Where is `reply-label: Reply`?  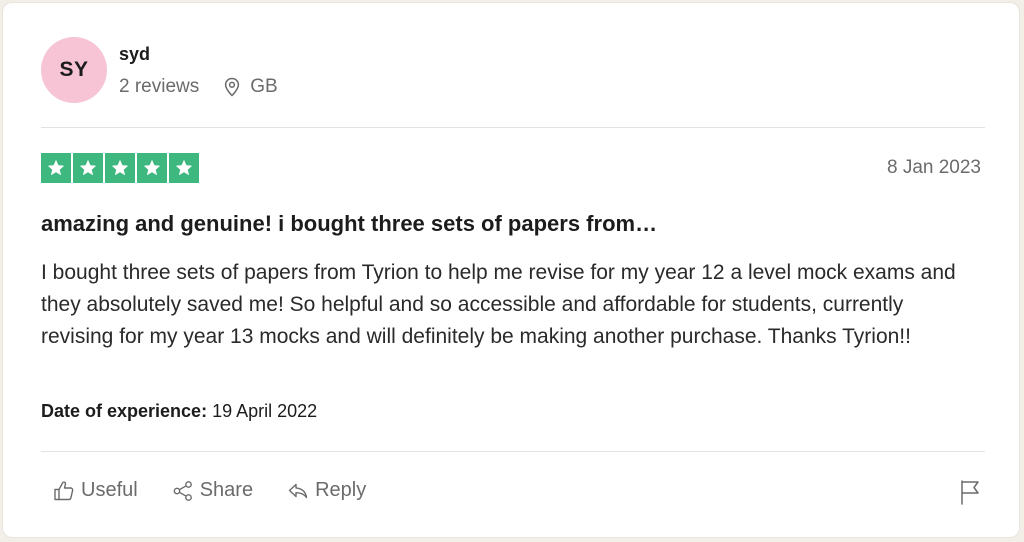
reply-label: Reply is located at coordinates (341, 490).